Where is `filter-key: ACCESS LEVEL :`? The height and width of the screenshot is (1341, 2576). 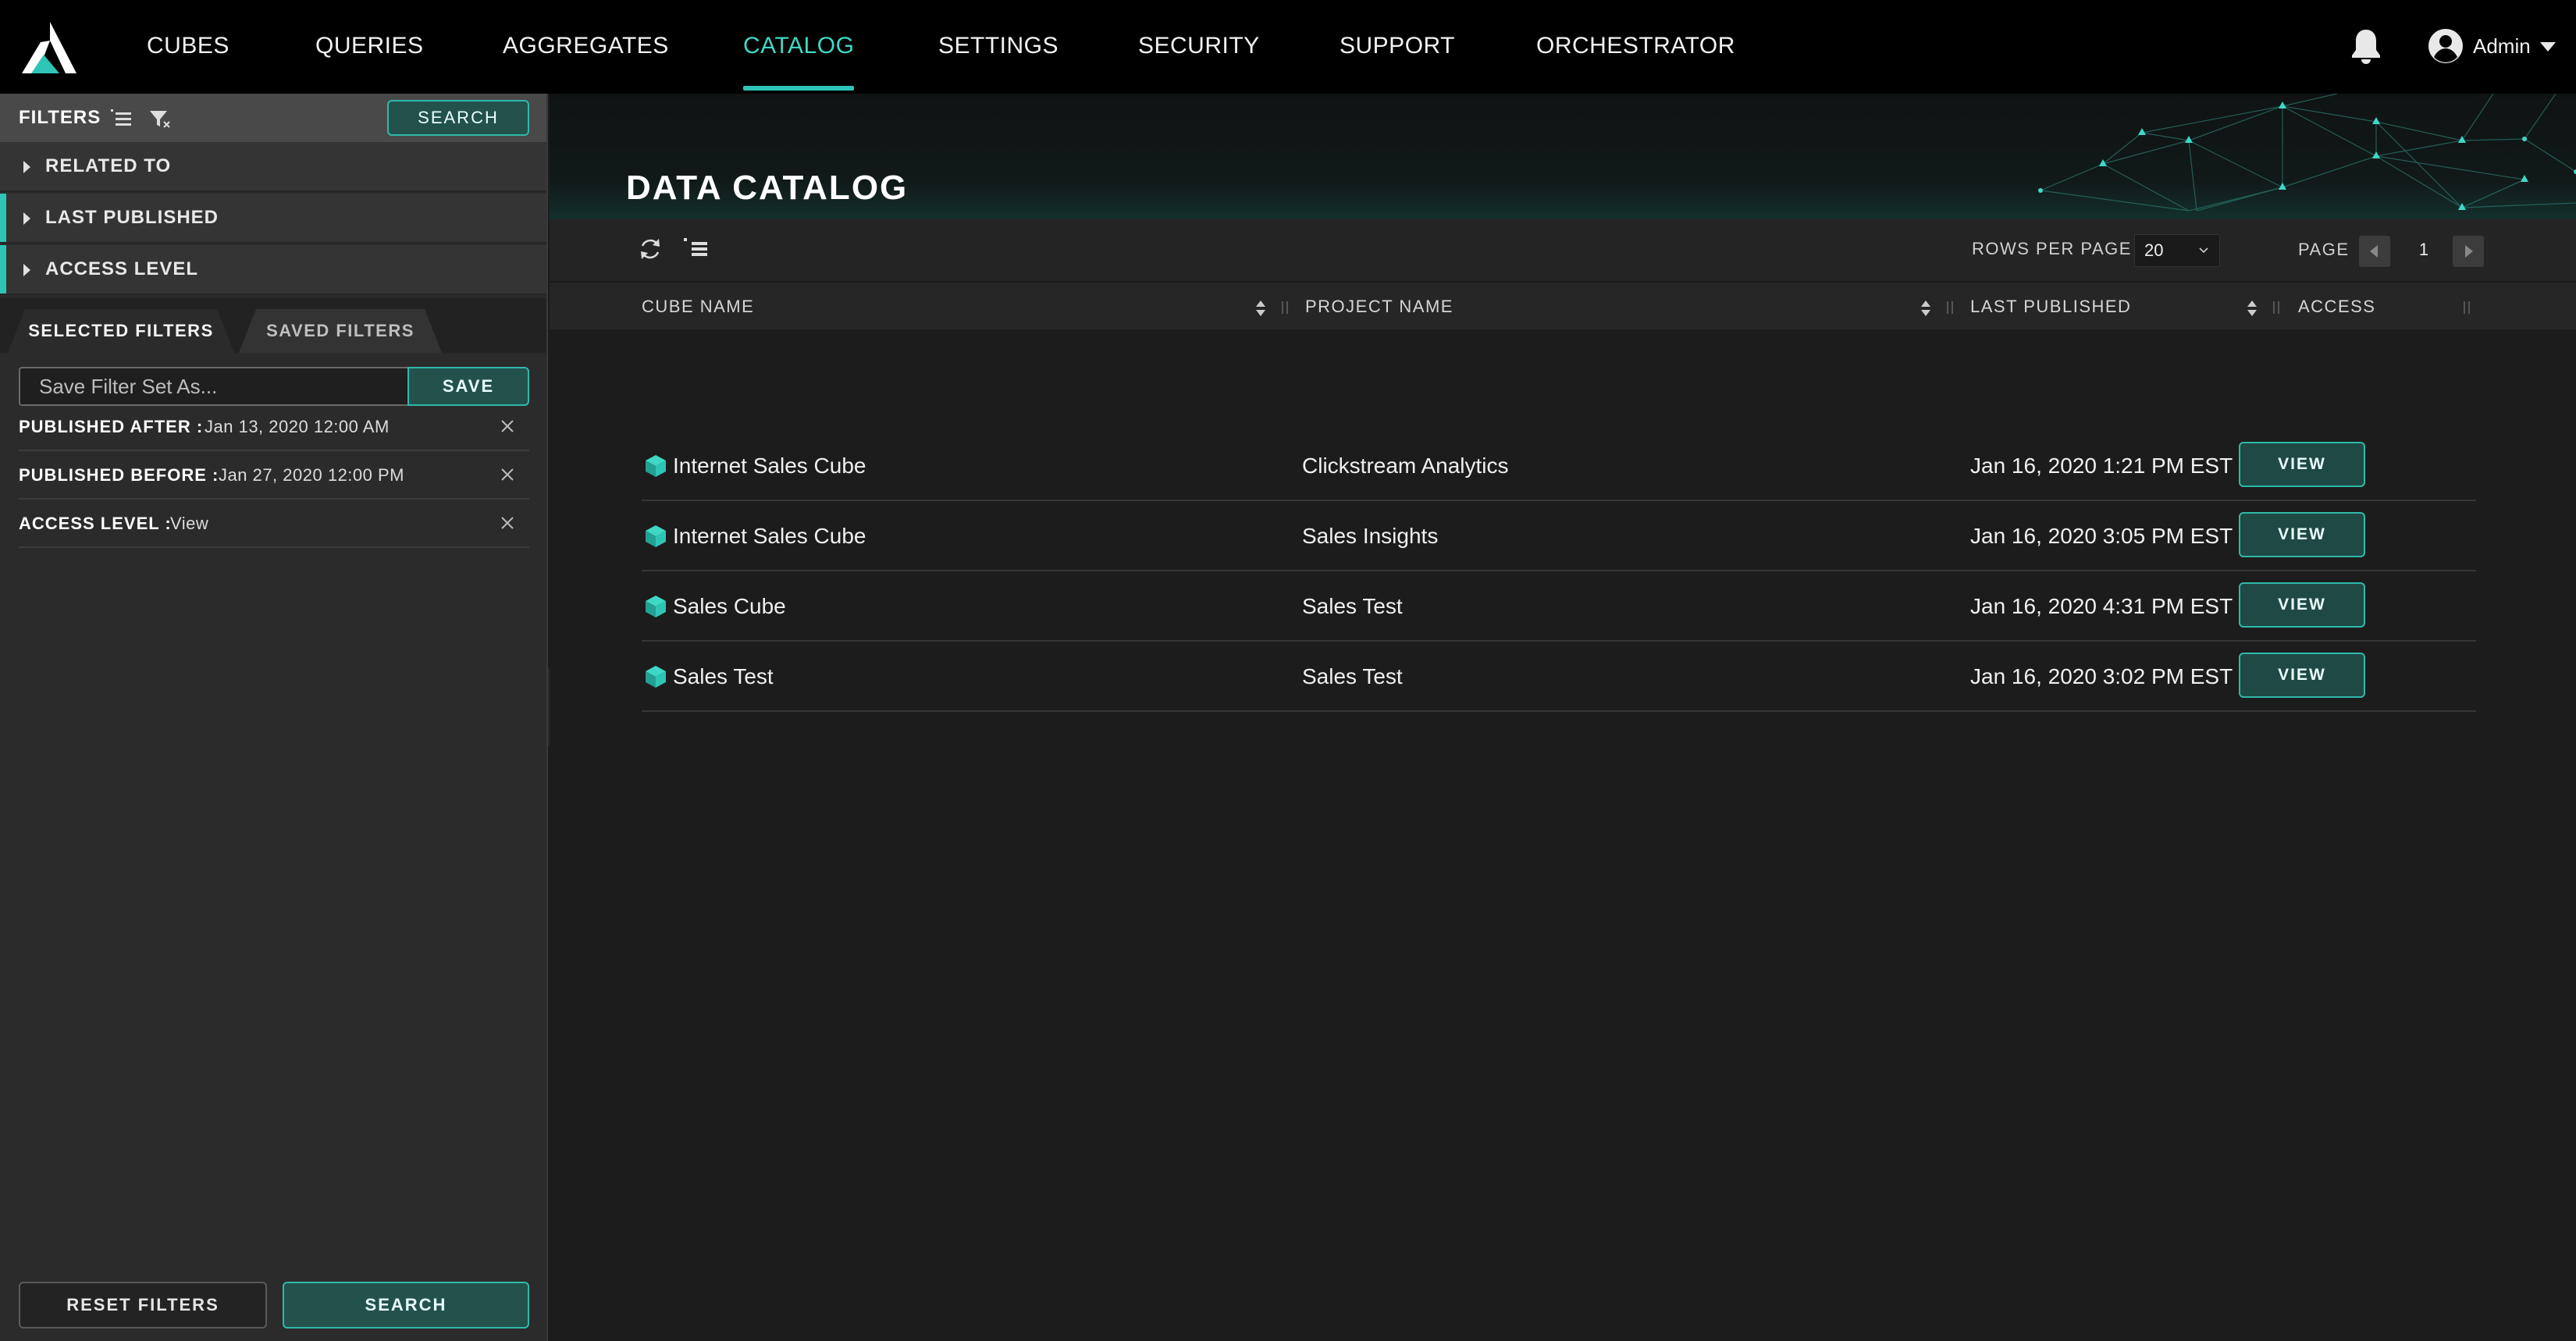 filter-key: ACCESS LEVEL : is located at coordinates (95, 523).